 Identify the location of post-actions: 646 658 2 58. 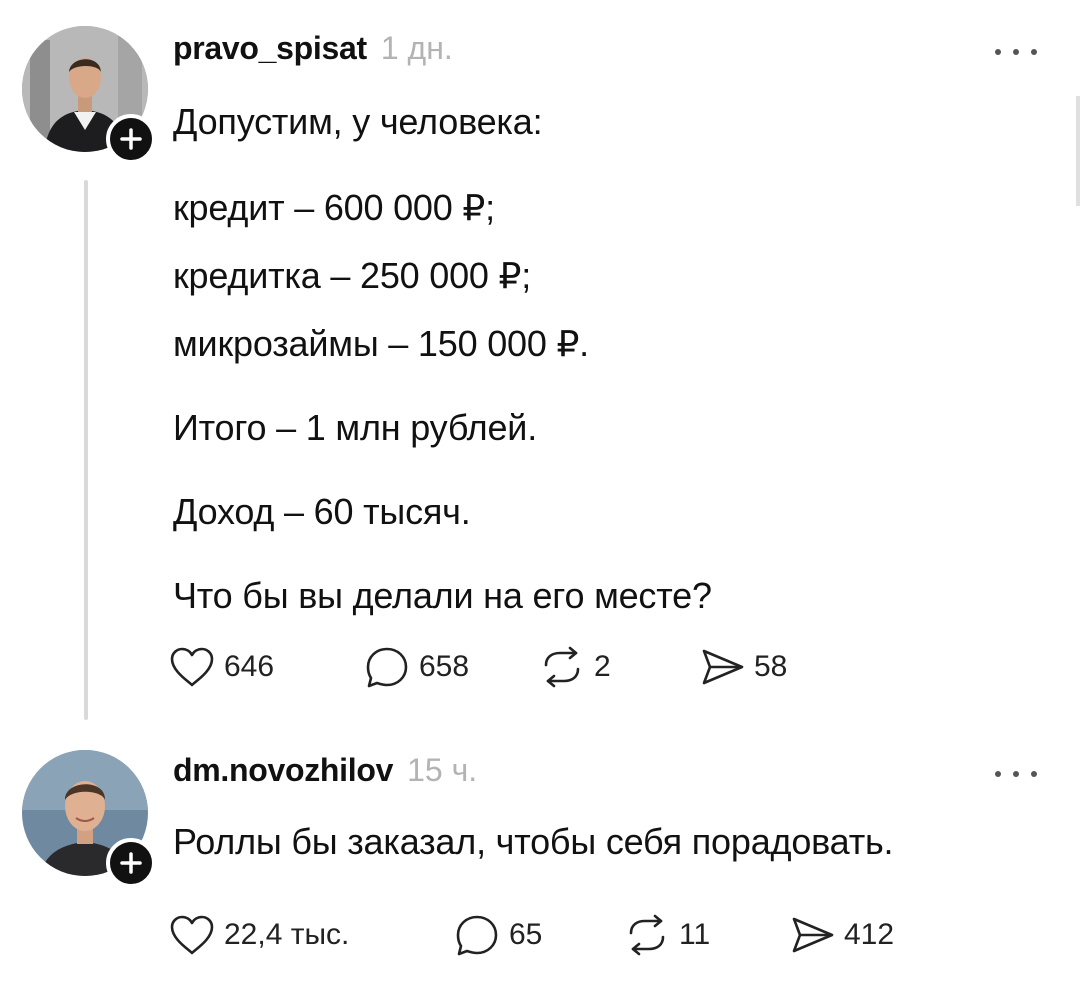
(477, 667).